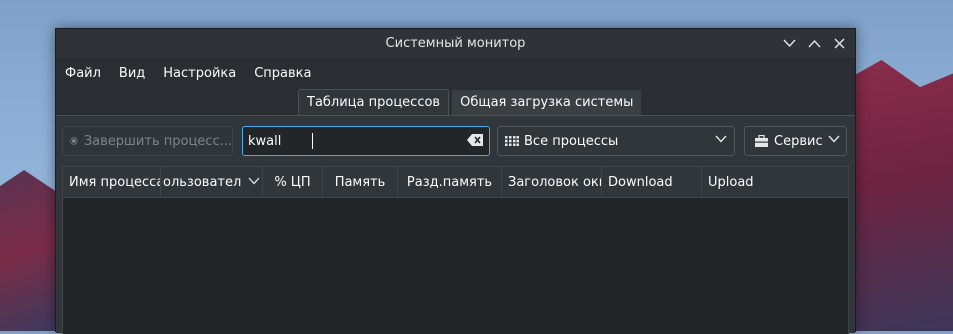 This screenshot has width=953, height=334. I want to click on column-header-name: Имя процесса, so click(112, 182).